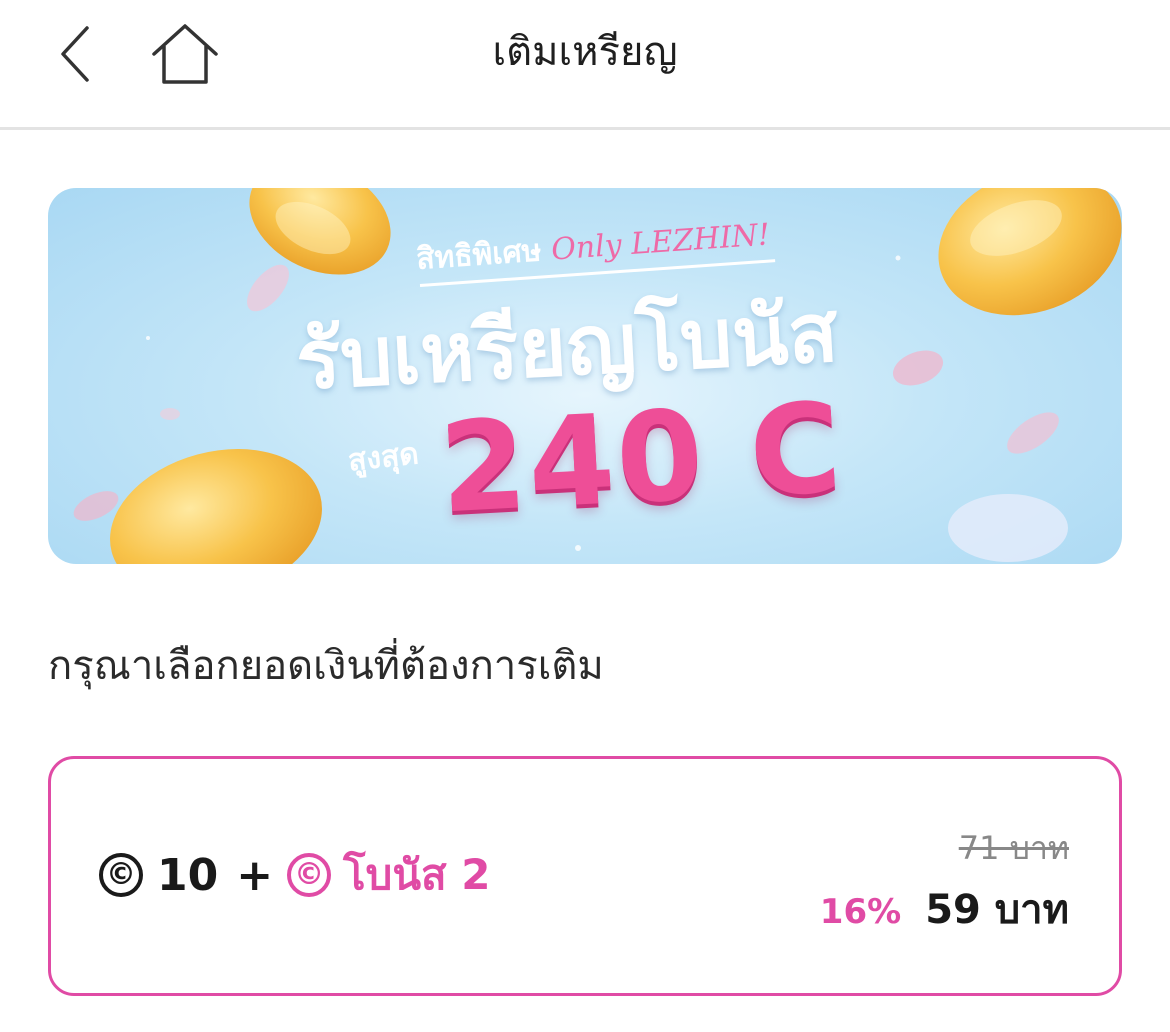 The image size is (1170, 1032). Describe the element at coordinates (860, 912) in the screenshot. I see `discount-badge: 16%` at that location.